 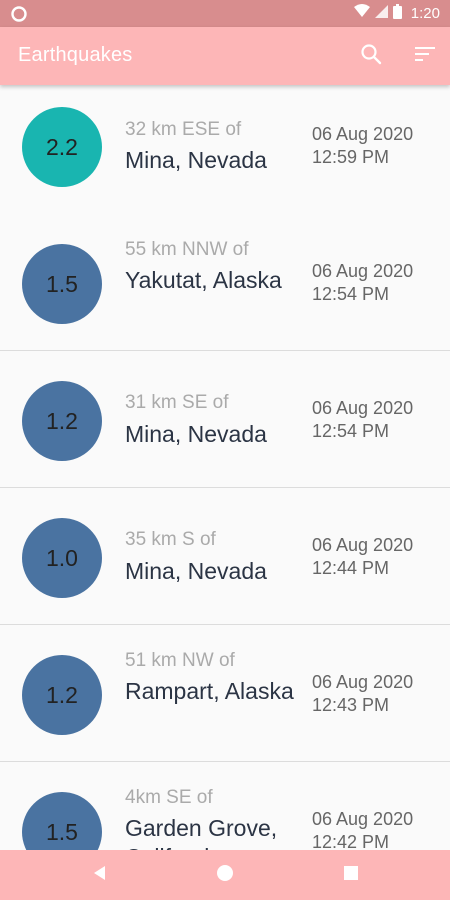 I want to click on signal-icon, so click(x=381, y=13).